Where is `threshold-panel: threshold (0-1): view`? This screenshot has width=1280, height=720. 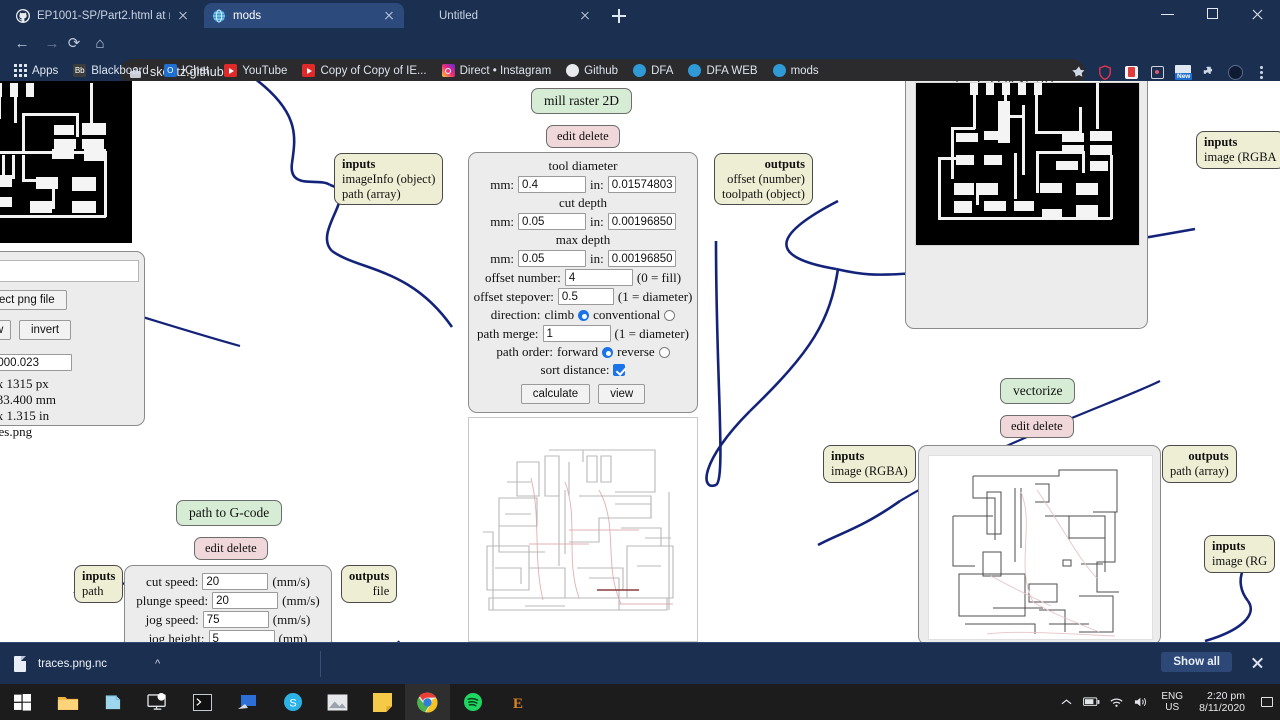 threshold-panel: threshold (0-1): view is located at coordinates (1026, 205).